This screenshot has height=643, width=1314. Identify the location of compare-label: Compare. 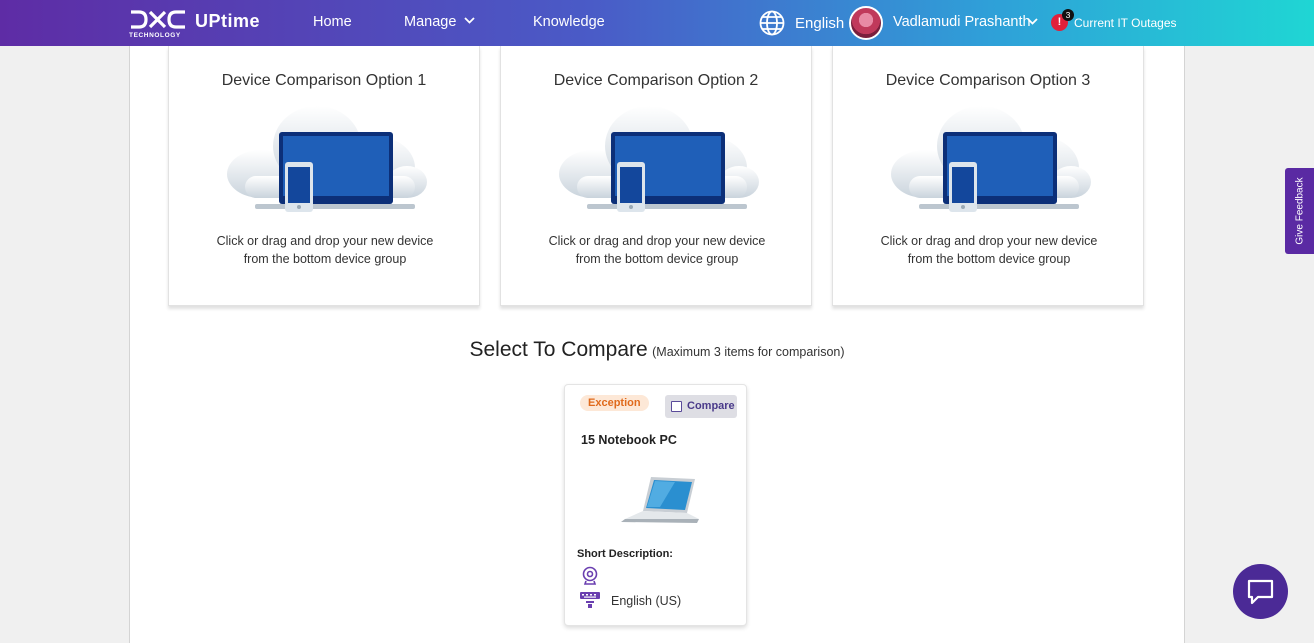
(711, 406).